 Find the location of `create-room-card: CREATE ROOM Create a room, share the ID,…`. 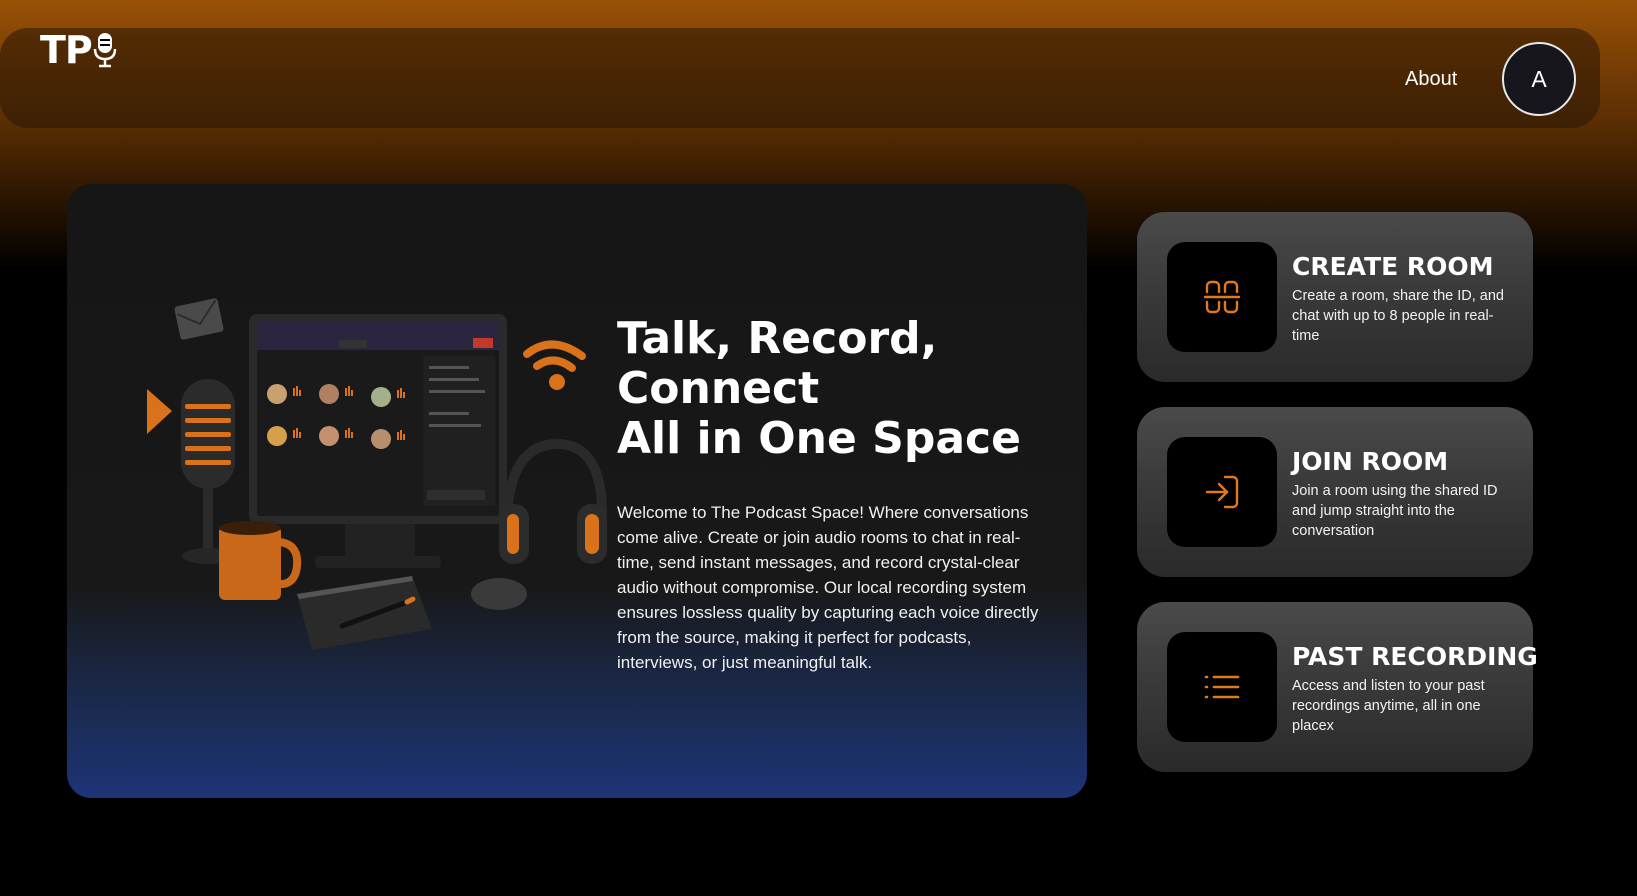

create-room-card: CREATE ROOM Create a room, share the ID,… is located at coordinates (1335, 297).